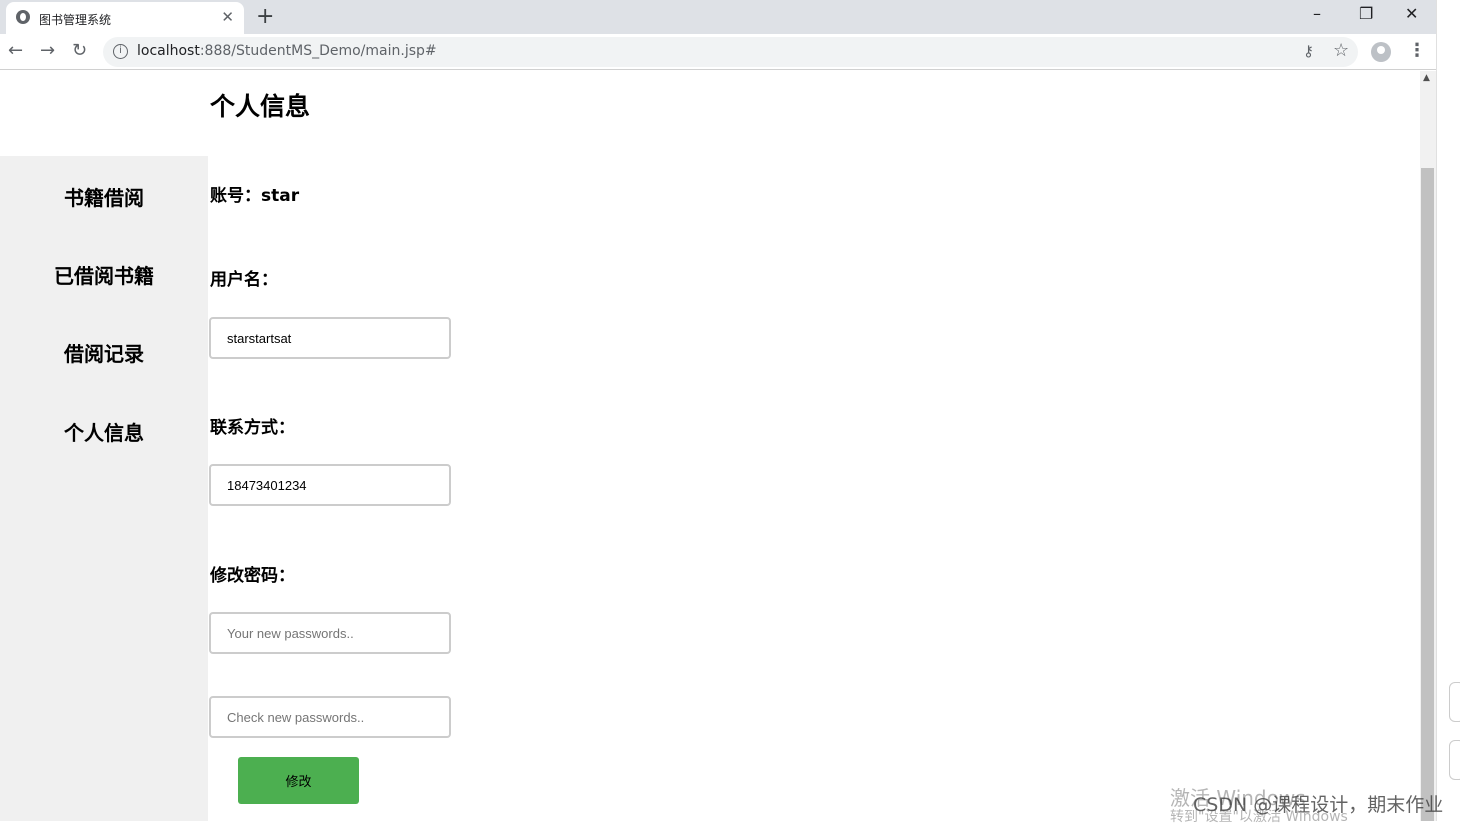 The image size is (1460, 826). I want to click on sidebar-item-borrow-records: 借阅记录, so click(104, 352).